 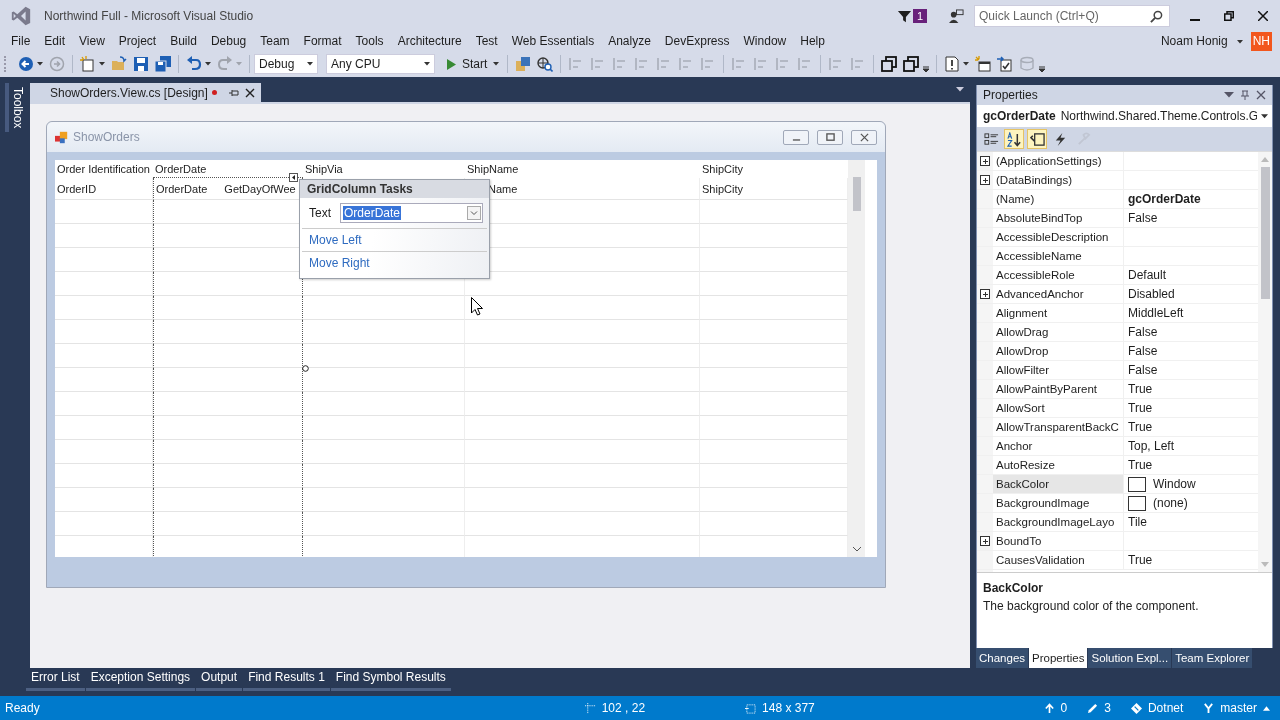 What do you see at coordinates (629, 41) in the screenshot?
I see `menu-item: Analyze` at bounding box center [629, 41].